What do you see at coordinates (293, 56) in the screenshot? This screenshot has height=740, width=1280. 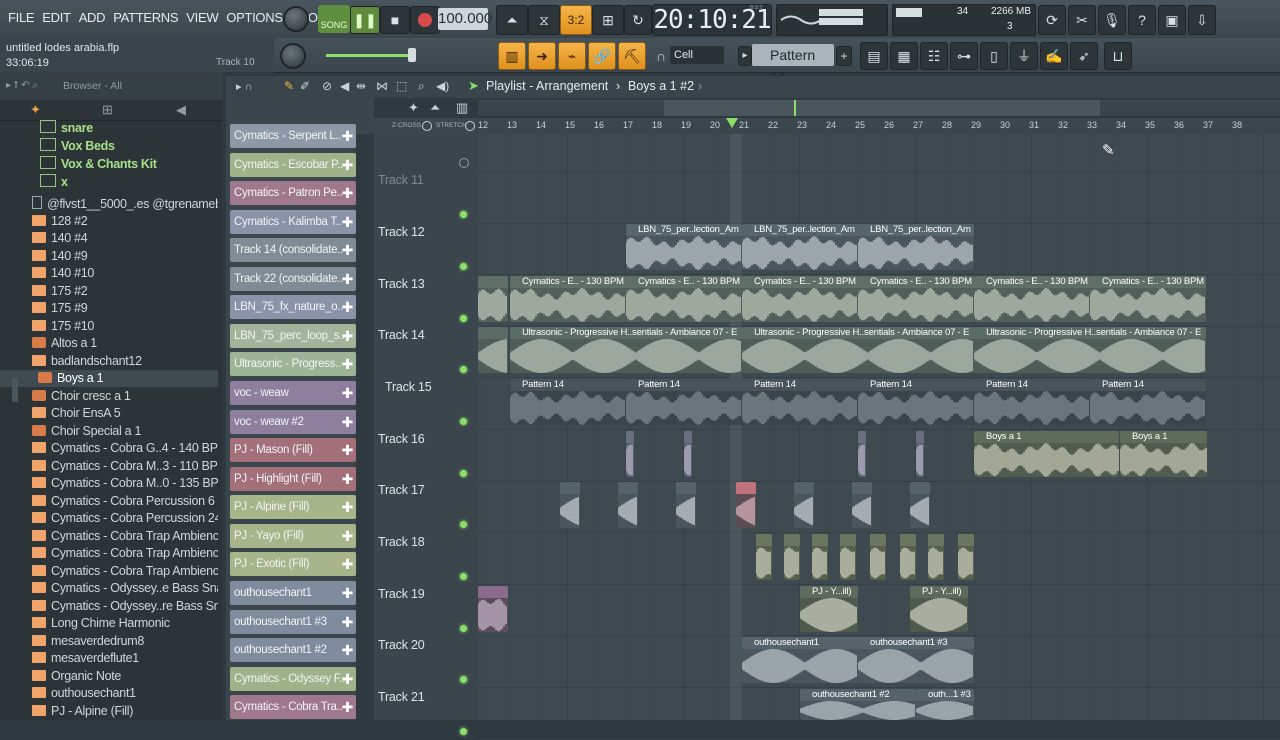 I see `master-pitch-knob` at bounding box center [293, 56].